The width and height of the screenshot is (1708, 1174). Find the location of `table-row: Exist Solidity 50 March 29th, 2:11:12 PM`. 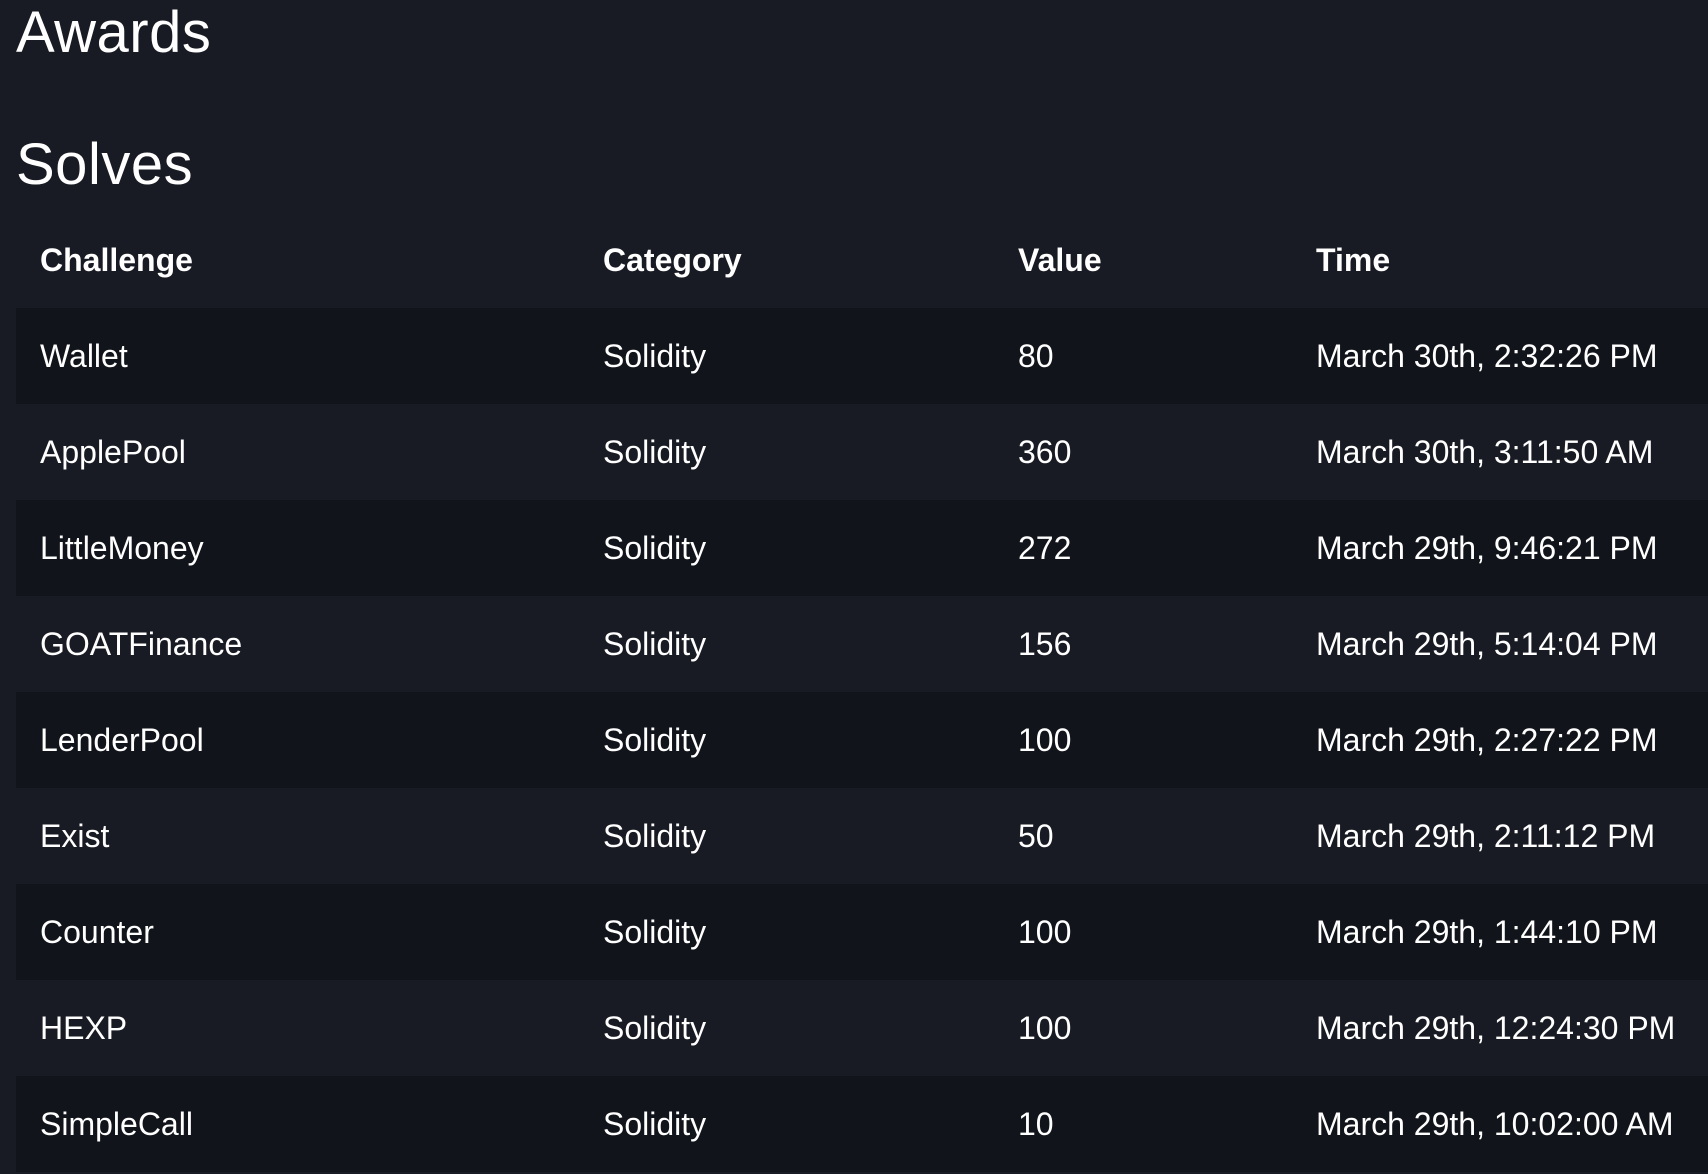

table-row: Exist Solidity 50 March 29th, 2:11:12 PM is located at coordinates (862, 836).